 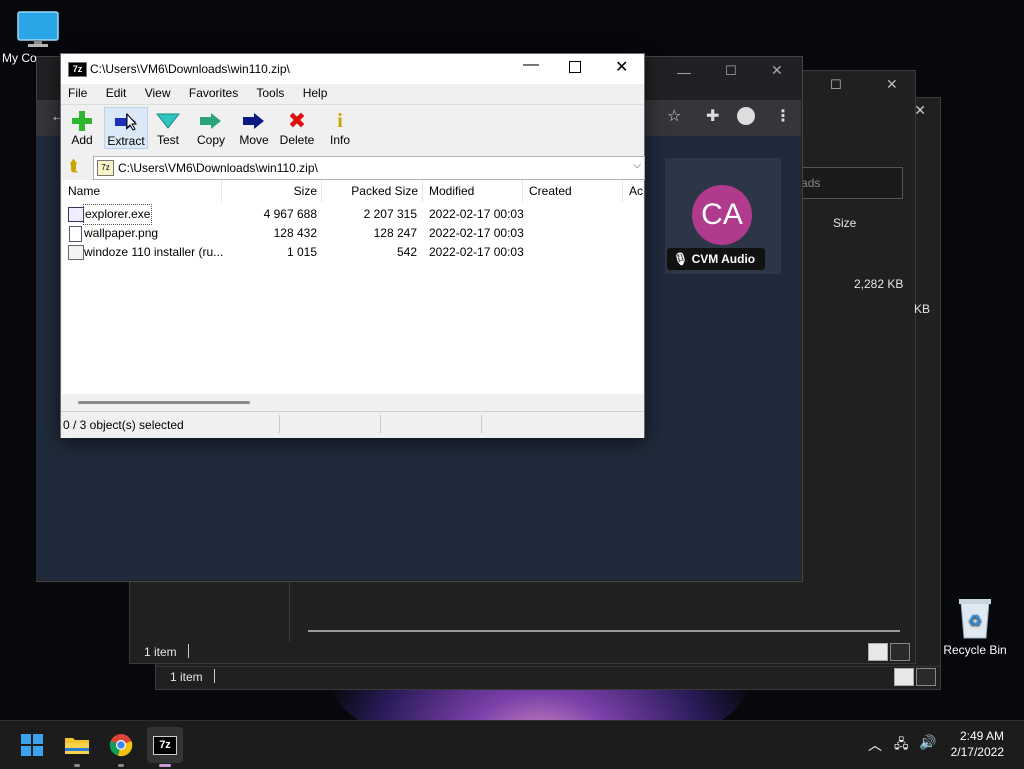 What do you see at coordinates (473, 191) in the screenshot?
I see `column-modified: Modified` at bounding box center [473, 191].